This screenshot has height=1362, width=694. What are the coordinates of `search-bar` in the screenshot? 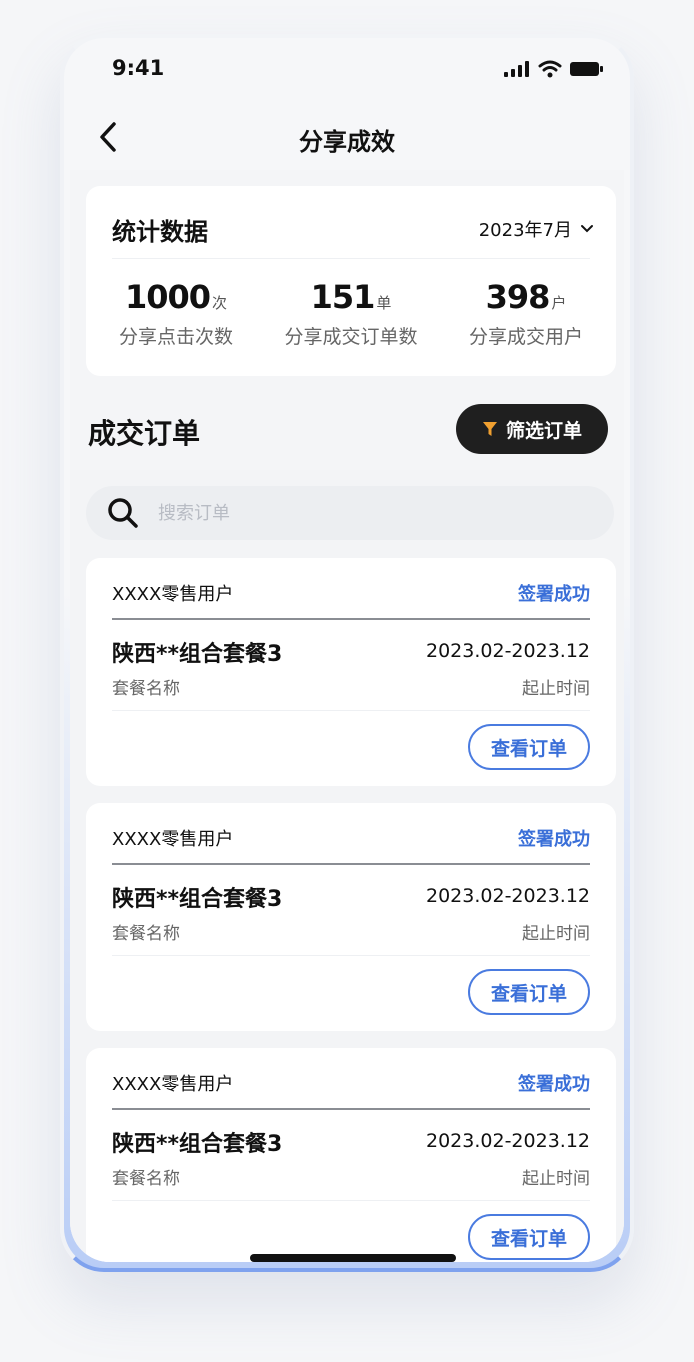 It's located at (350, 513).